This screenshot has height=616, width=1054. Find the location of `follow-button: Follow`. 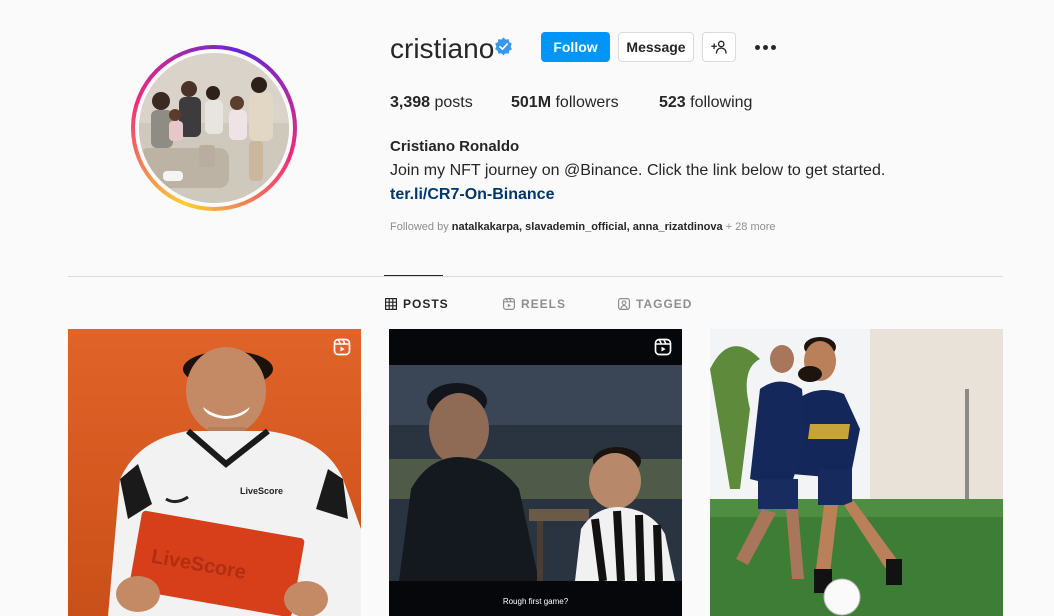

follow-button: Follow is located at coordinates (575, 47).